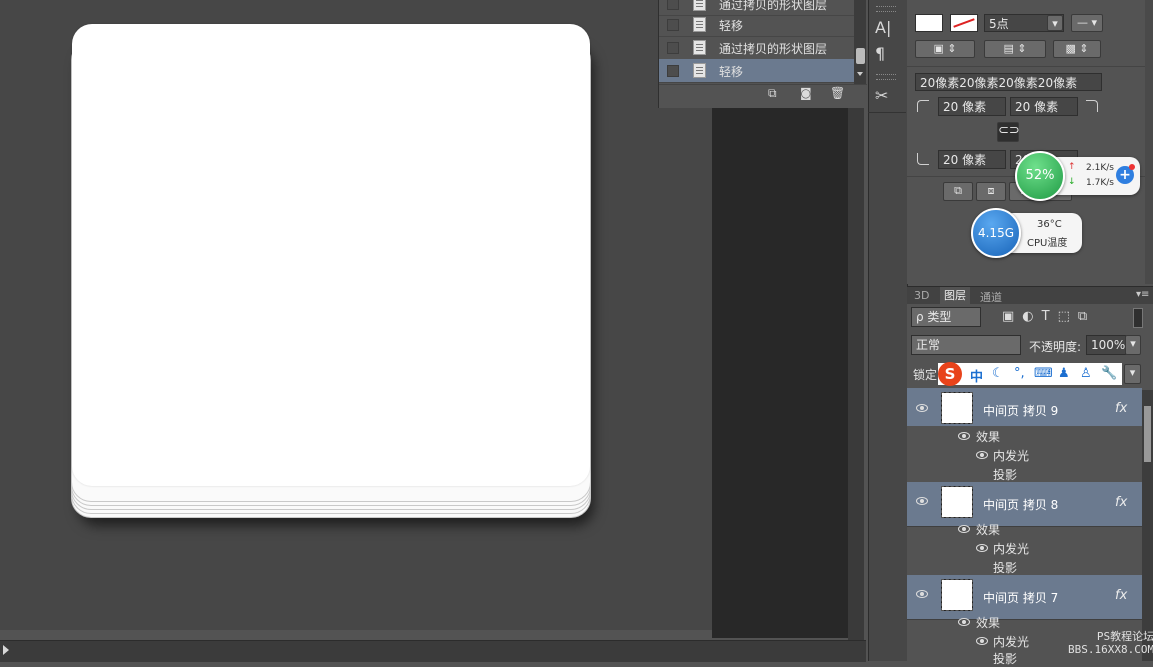  What do you see at coordinates (757, 25) in the screenshot?
I see `history-row: 轻移` at bounding box center [757, 25].